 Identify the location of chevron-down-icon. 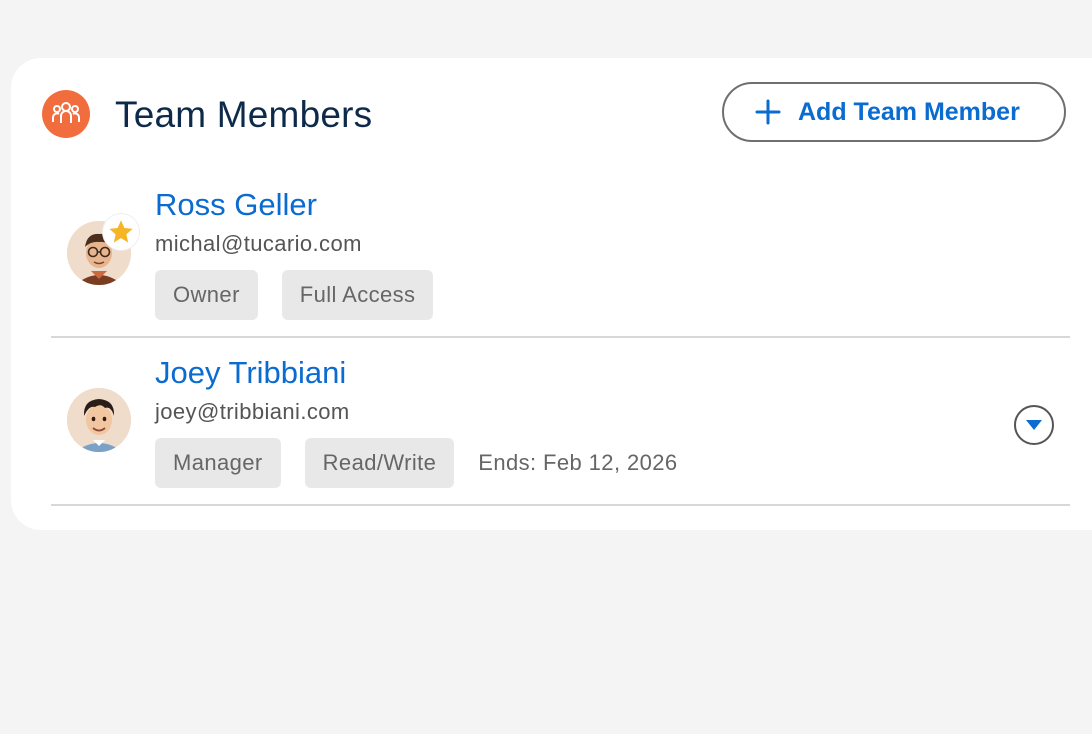
(1034, 425).